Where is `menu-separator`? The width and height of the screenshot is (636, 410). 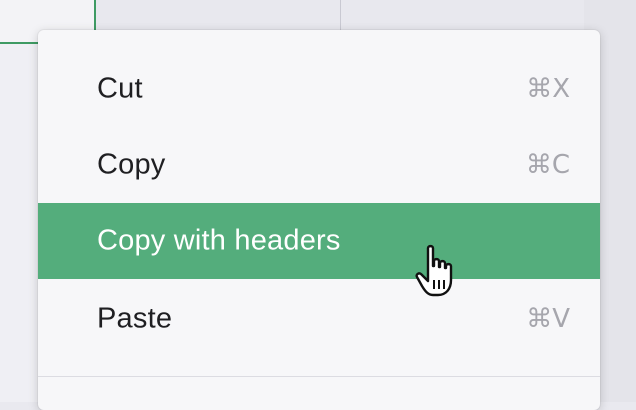
menu-separator is located at coordinates (319, 376).